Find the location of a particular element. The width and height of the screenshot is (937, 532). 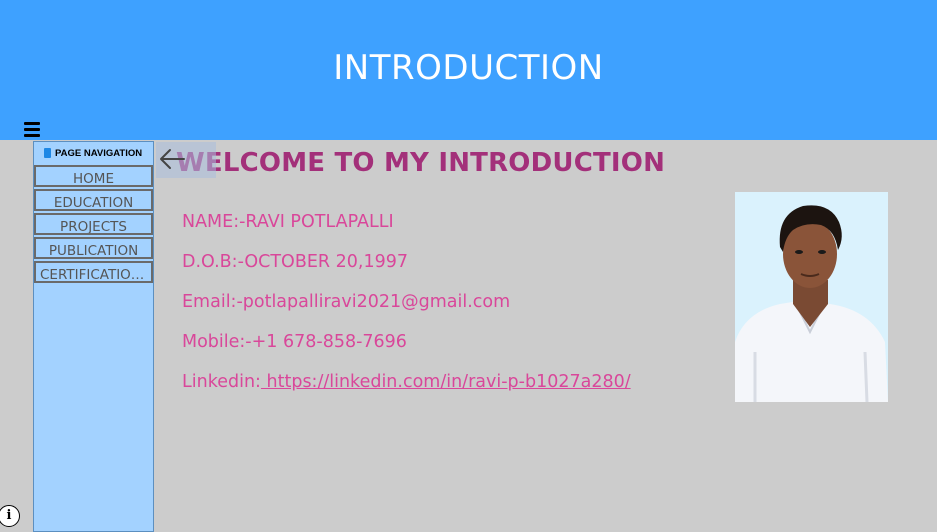

book-icon is located at coordinates (47, 153).